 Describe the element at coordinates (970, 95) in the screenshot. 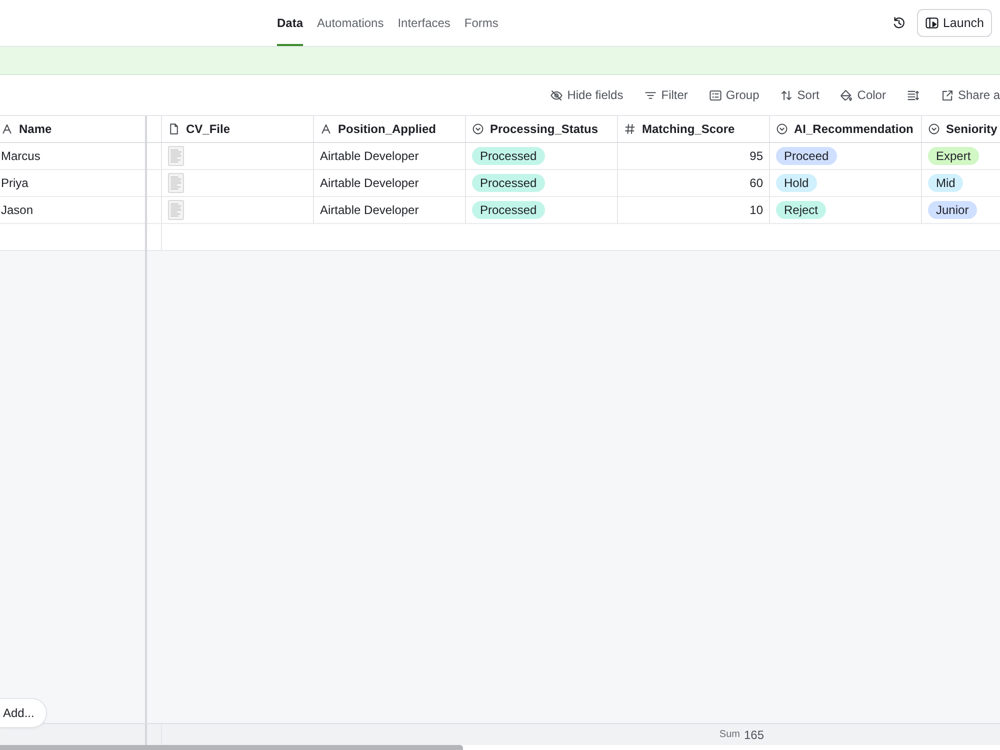

I see `share-button: Share a` at that location.